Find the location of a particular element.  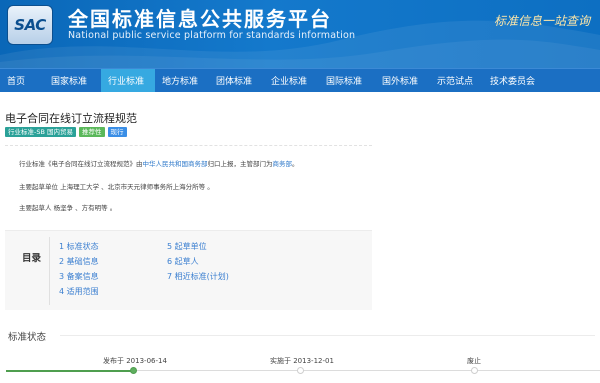

standard-title: 电子合同在线订立流程规范 is located at coordinates (71, 118).